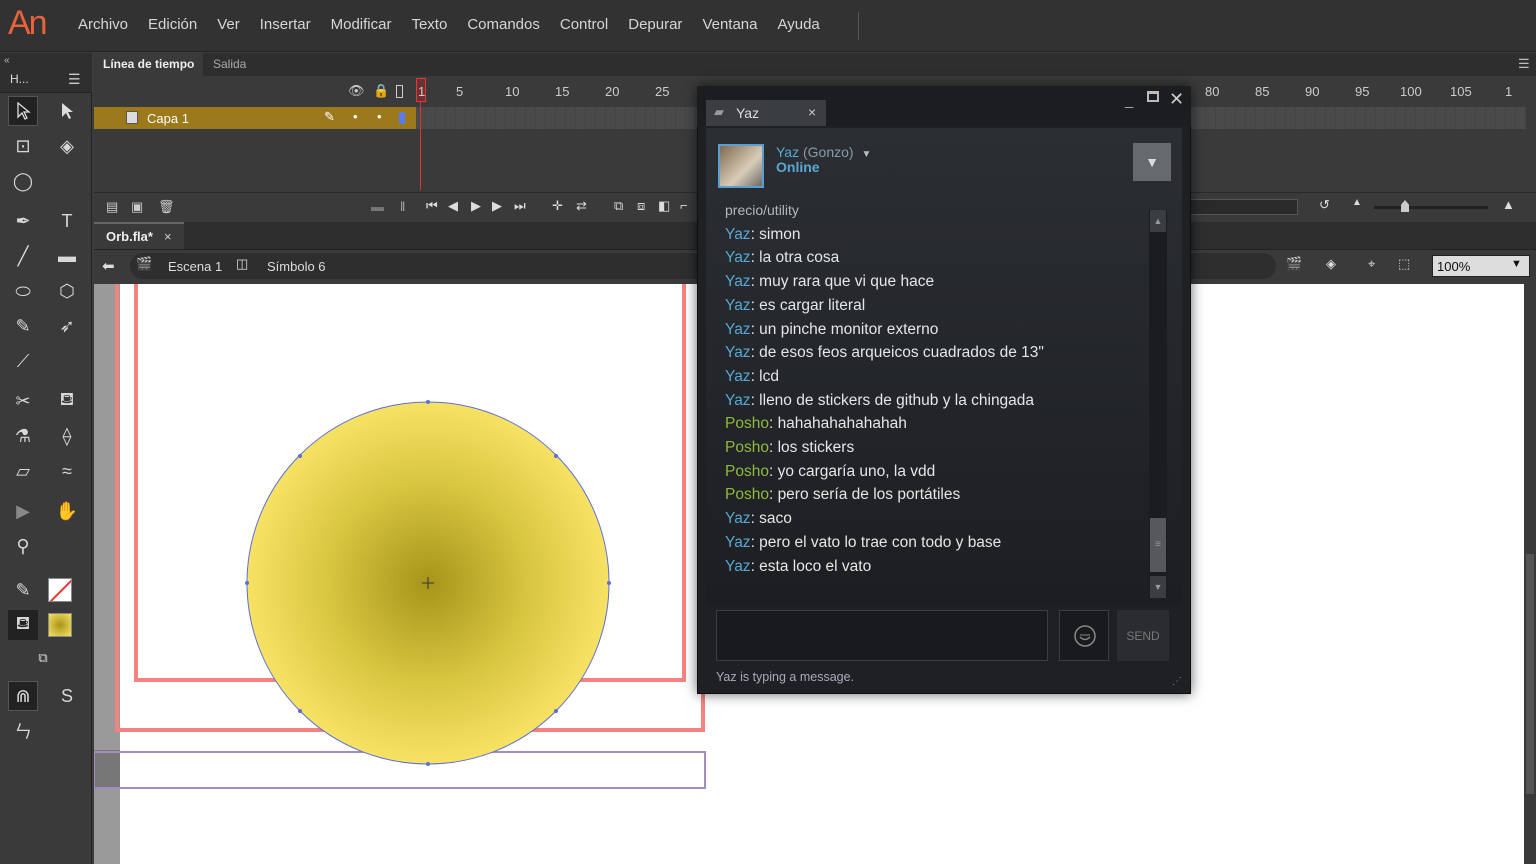 The height and width of the screenshot is (864, 1536). What do you see at coordinates (618, 206) in the screenshot?
I see `onion-skin-icon: ⧉` at bounding box center [618, 206].